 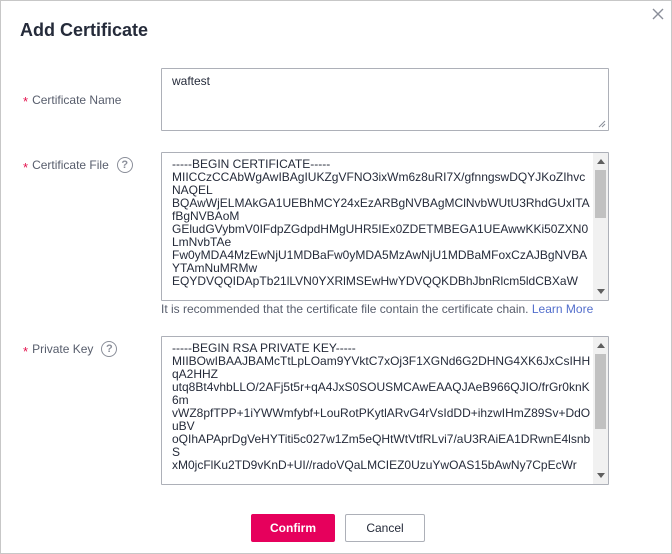 What do you see at coordinates (63, 349) in the screenshot?
I see `private-key-label-text: Private Key` at bounding box center [63, 349].